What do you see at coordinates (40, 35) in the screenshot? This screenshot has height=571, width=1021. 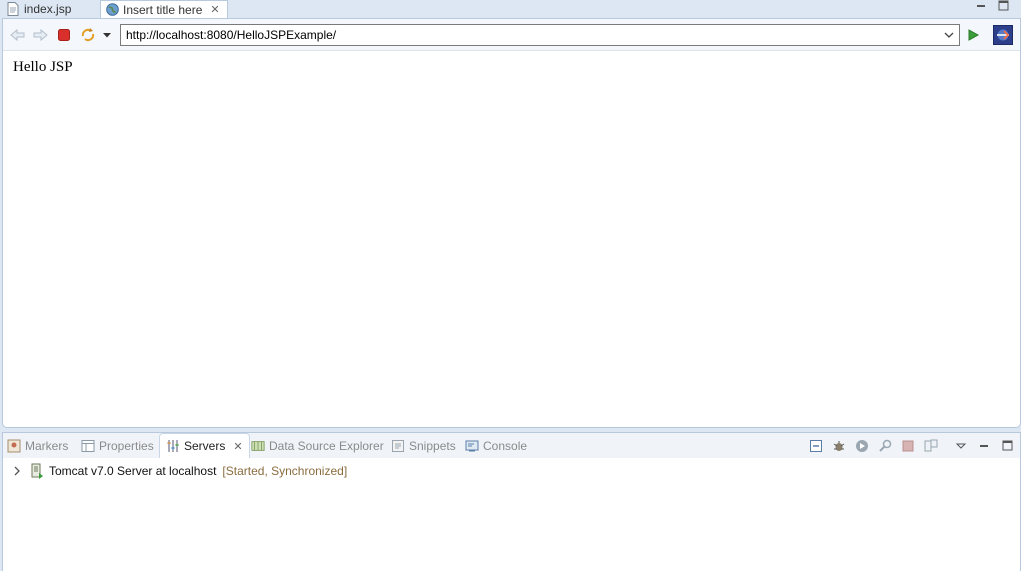 I see `forward-icon` at bounding box center [40, 35].